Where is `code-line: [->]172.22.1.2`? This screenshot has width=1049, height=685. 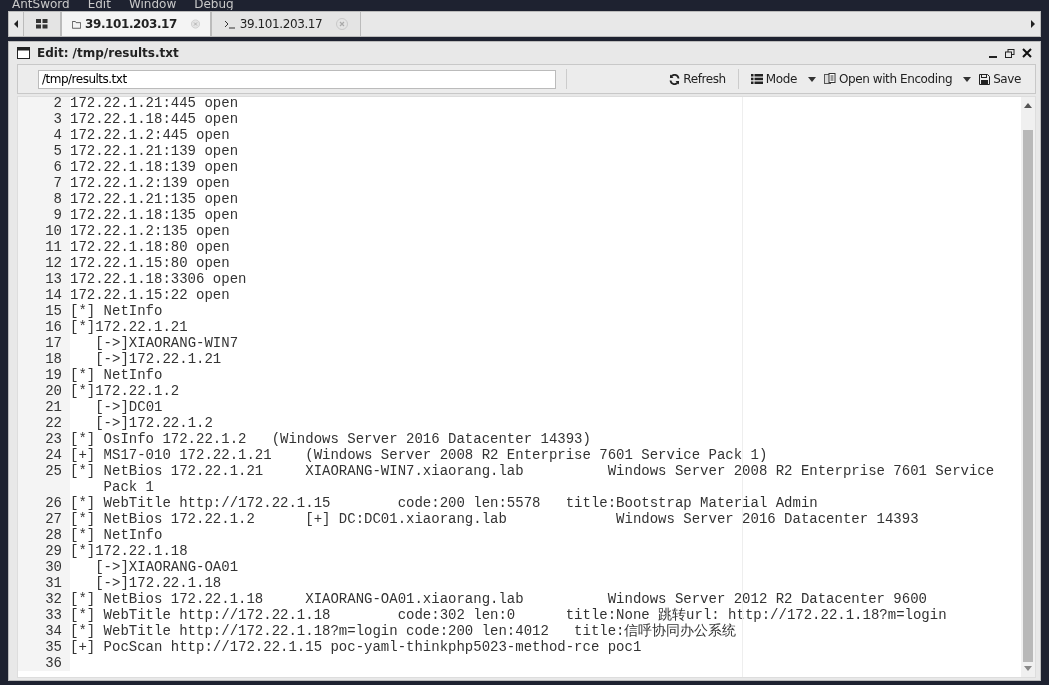 code-line: [->]172.22.1.2 is located at coordinates (154, 423).